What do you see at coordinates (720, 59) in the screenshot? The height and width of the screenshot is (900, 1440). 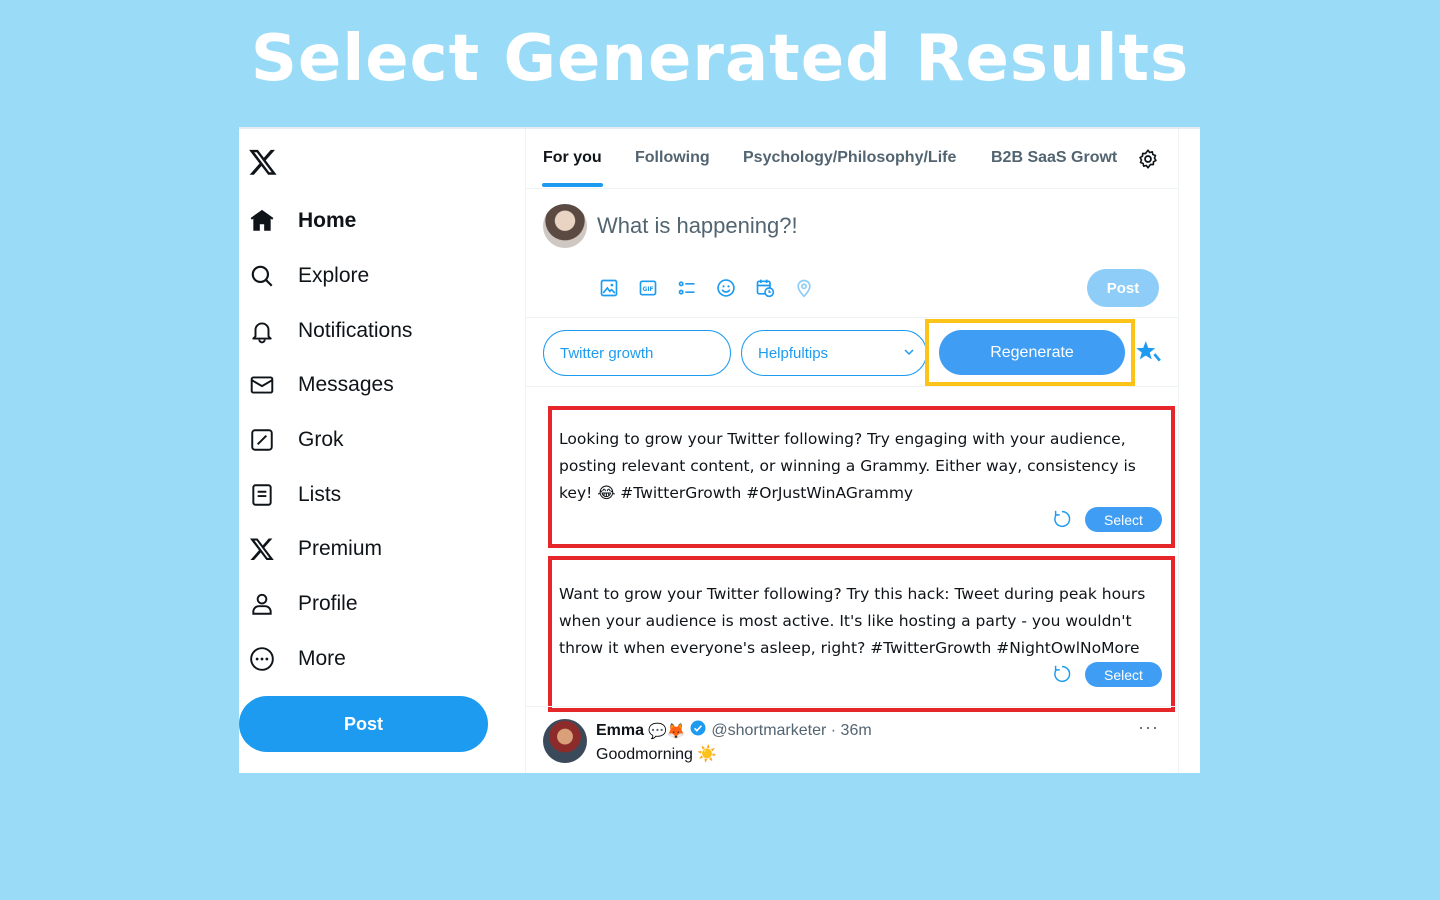 I see `banner-title: Select Generated Results` at bounding box center [720, 59].